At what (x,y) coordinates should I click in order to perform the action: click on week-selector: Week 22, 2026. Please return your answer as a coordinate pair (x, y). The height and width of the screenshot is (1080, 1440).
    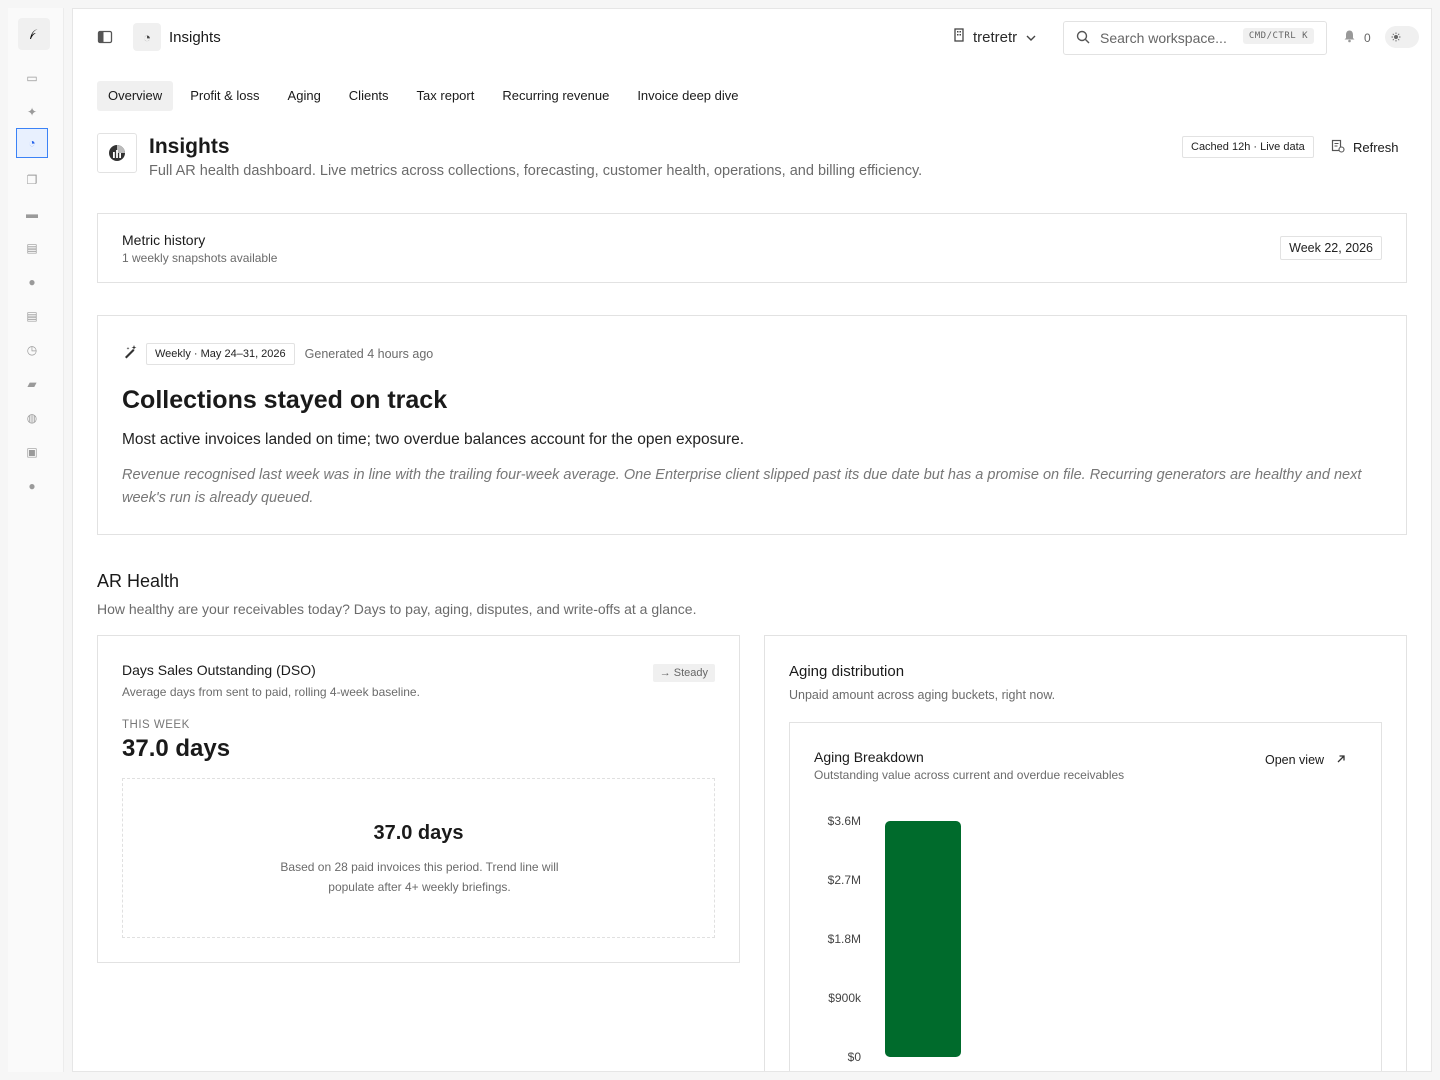
    Looking at the image, I should click on (1331, 248).